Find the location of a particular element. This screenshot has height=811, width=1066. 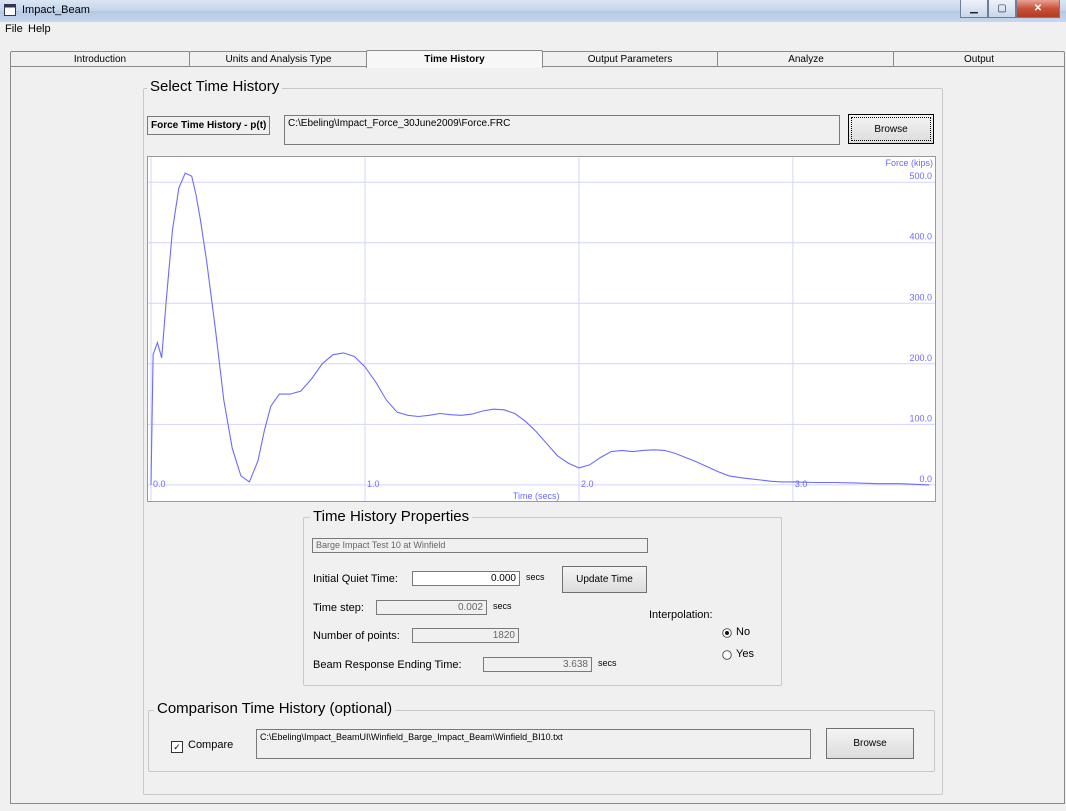

interpolation-label: Interpolation: is located at coordinates (681, 615).